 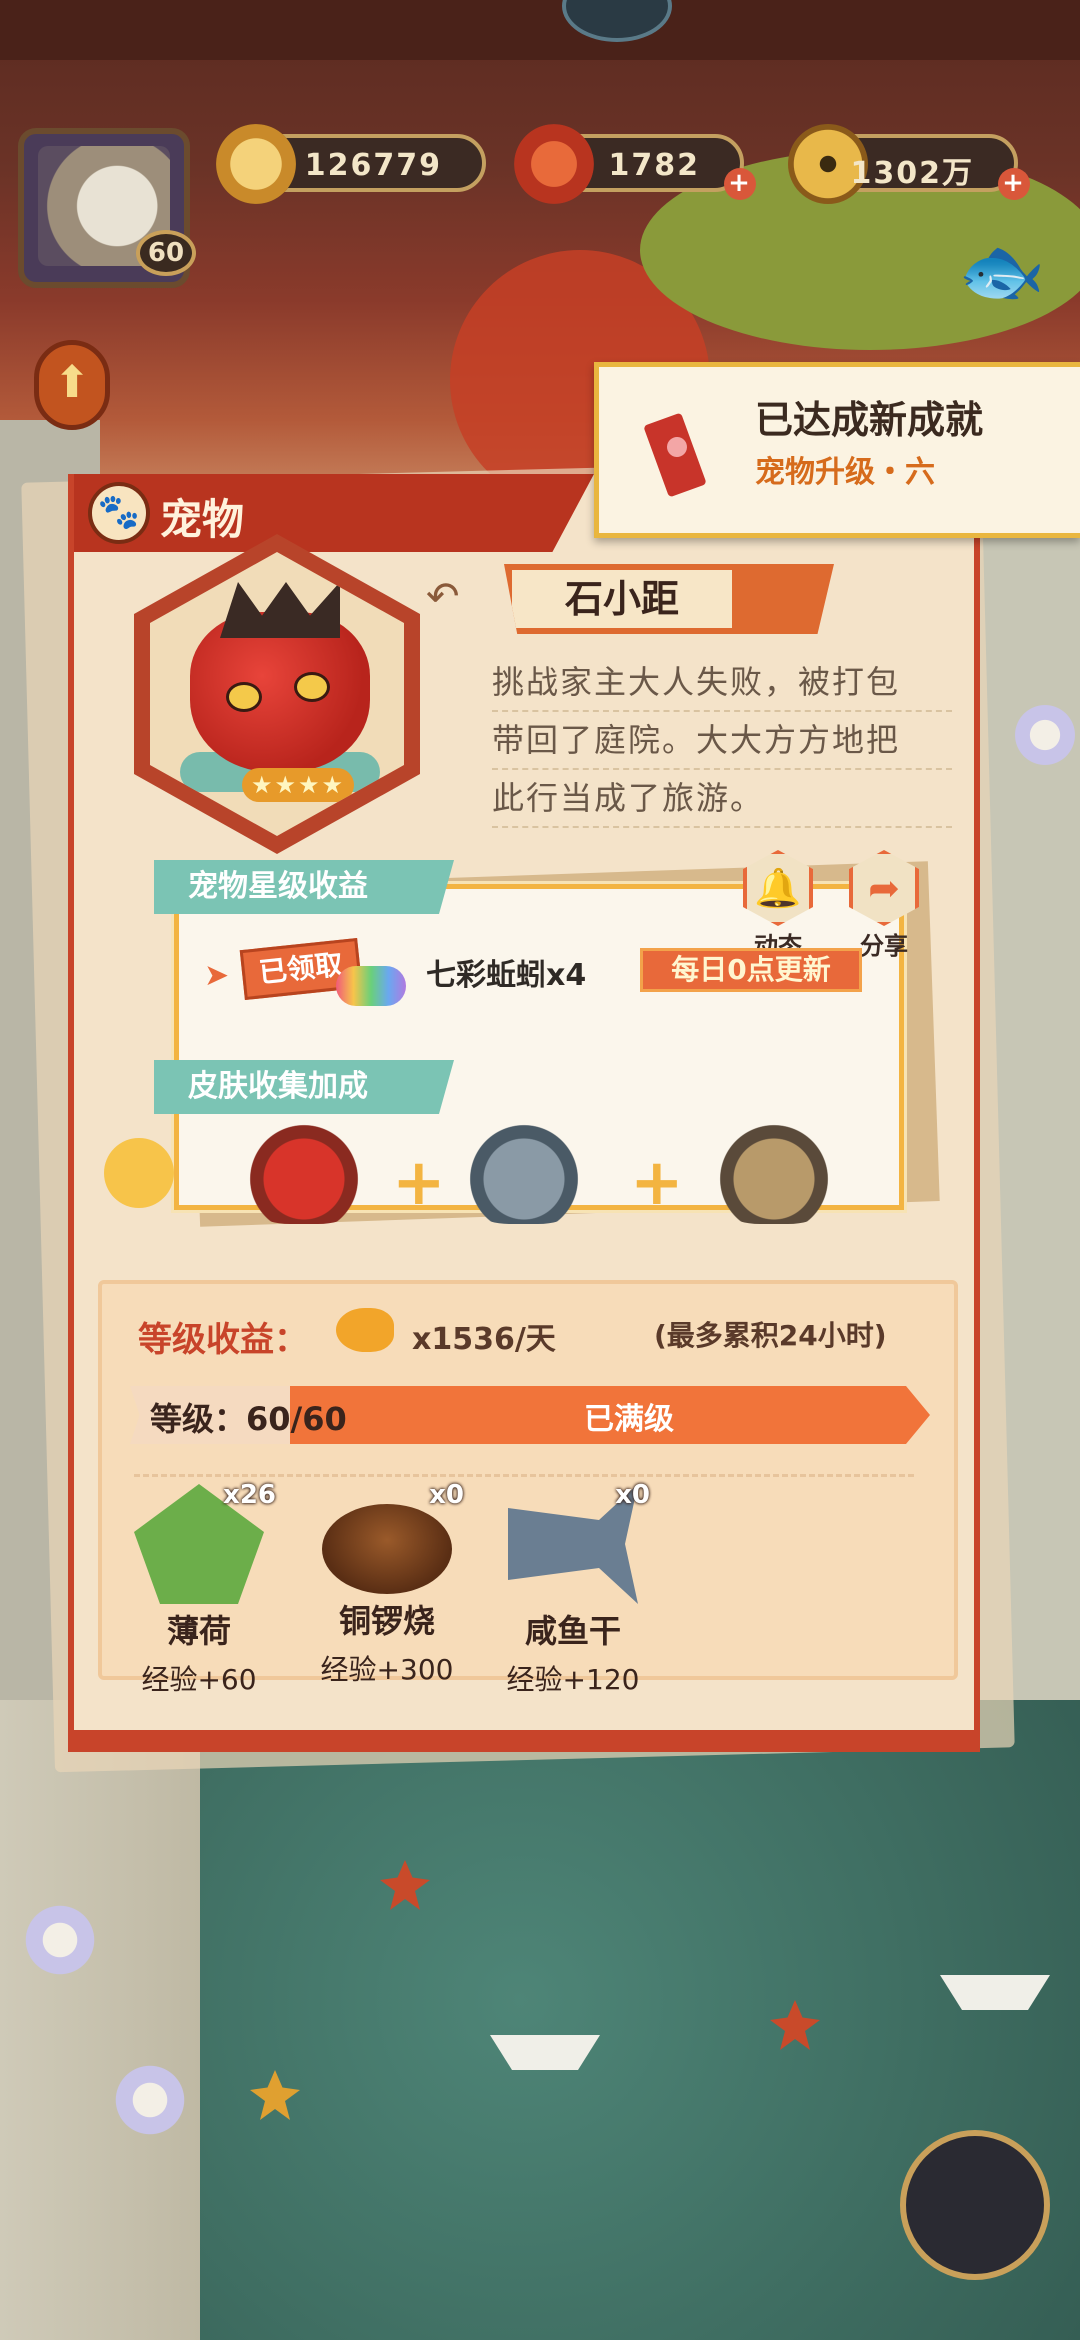 What do you see at coordinates (304, 887) in the screenshot?
I see `star-benefit-tab: 宠物星级收益` at bounding box center [304, 887].